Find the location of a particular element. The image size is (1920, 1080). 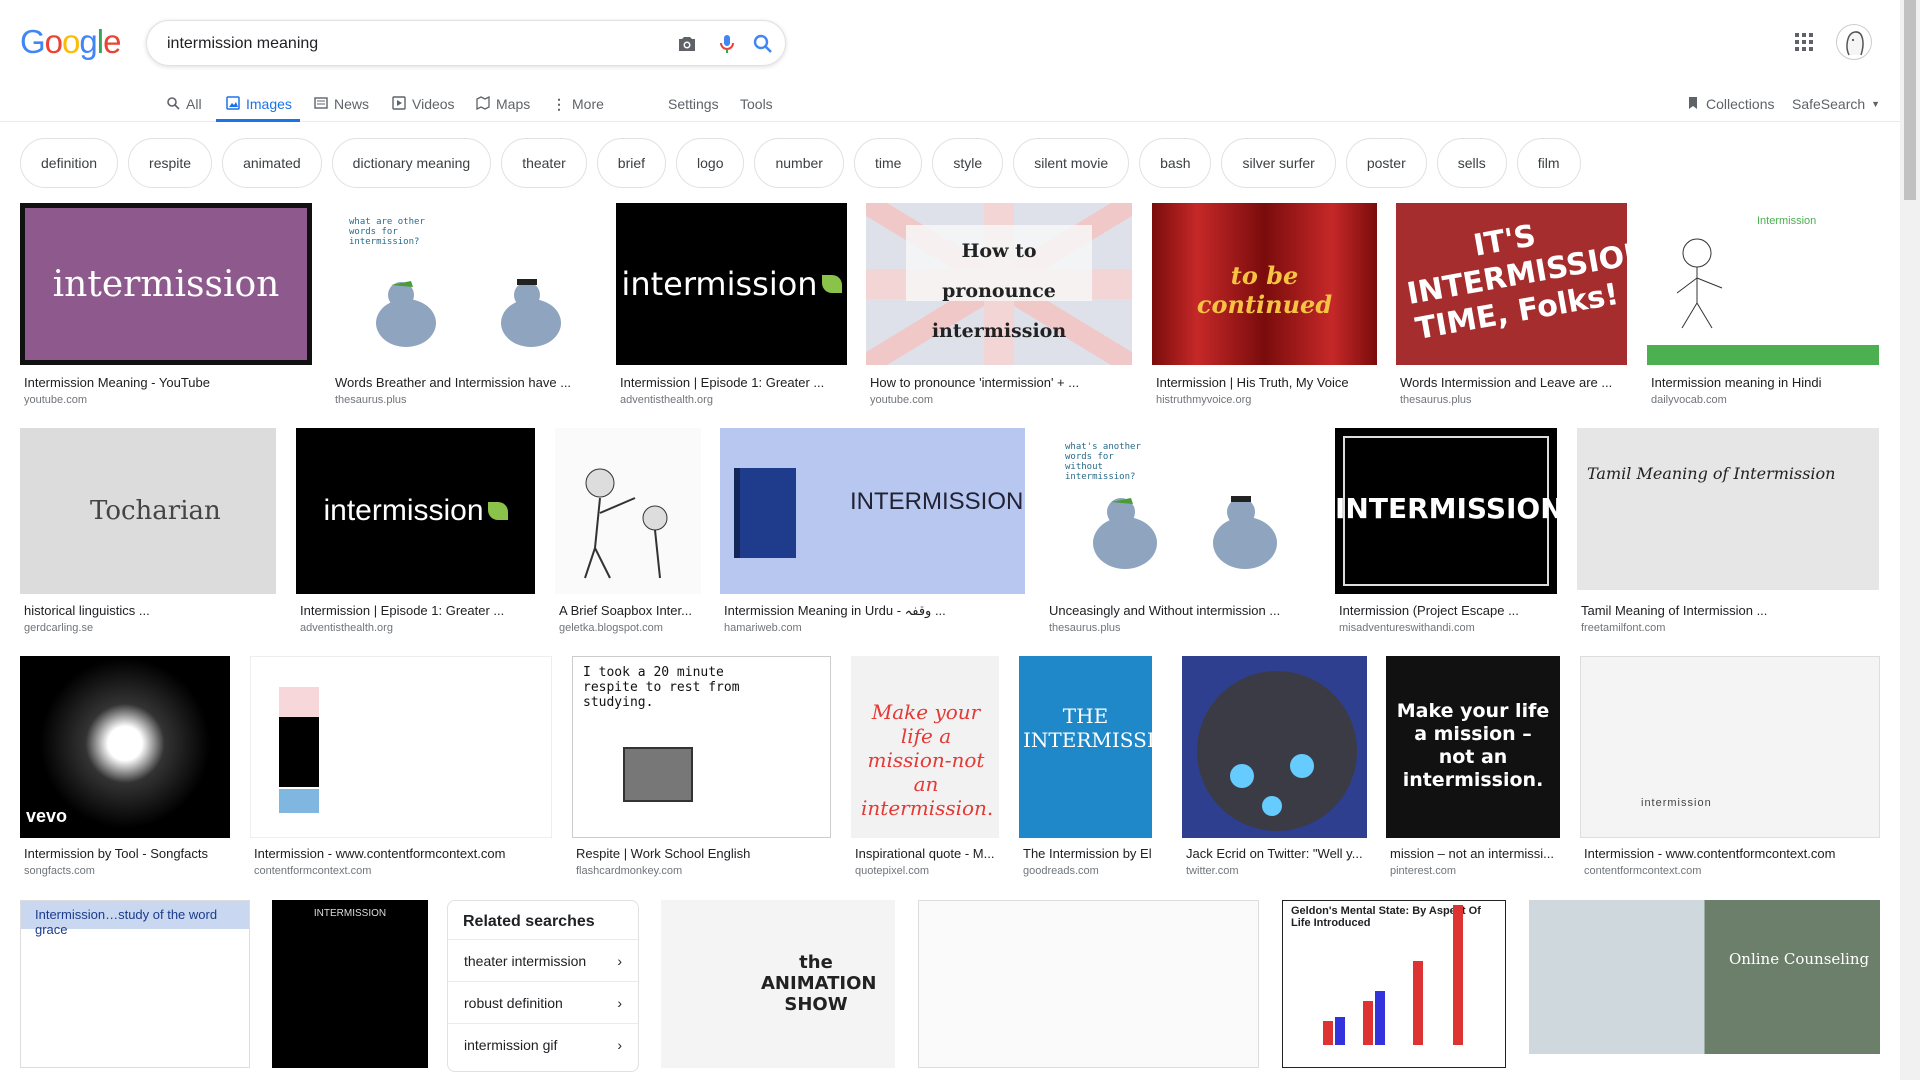

chip-sells: sells is located at coordinates (1471, 163).